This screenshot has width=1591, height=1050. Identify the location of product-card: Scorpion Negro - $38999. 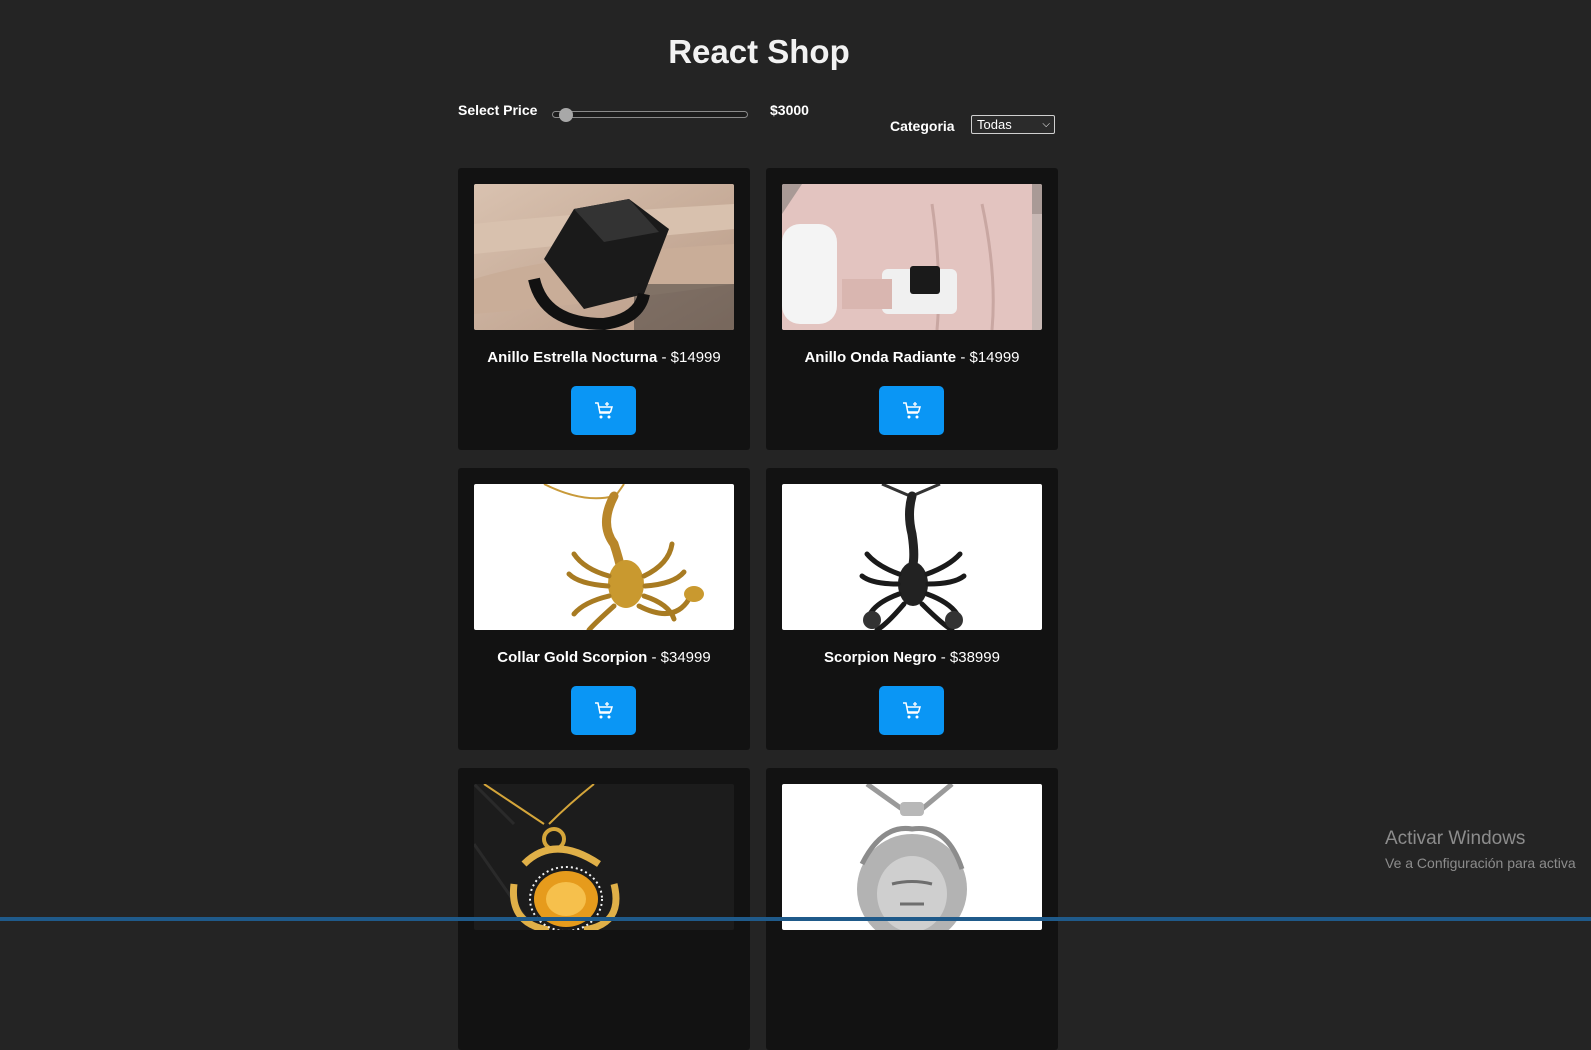
(912, 609).